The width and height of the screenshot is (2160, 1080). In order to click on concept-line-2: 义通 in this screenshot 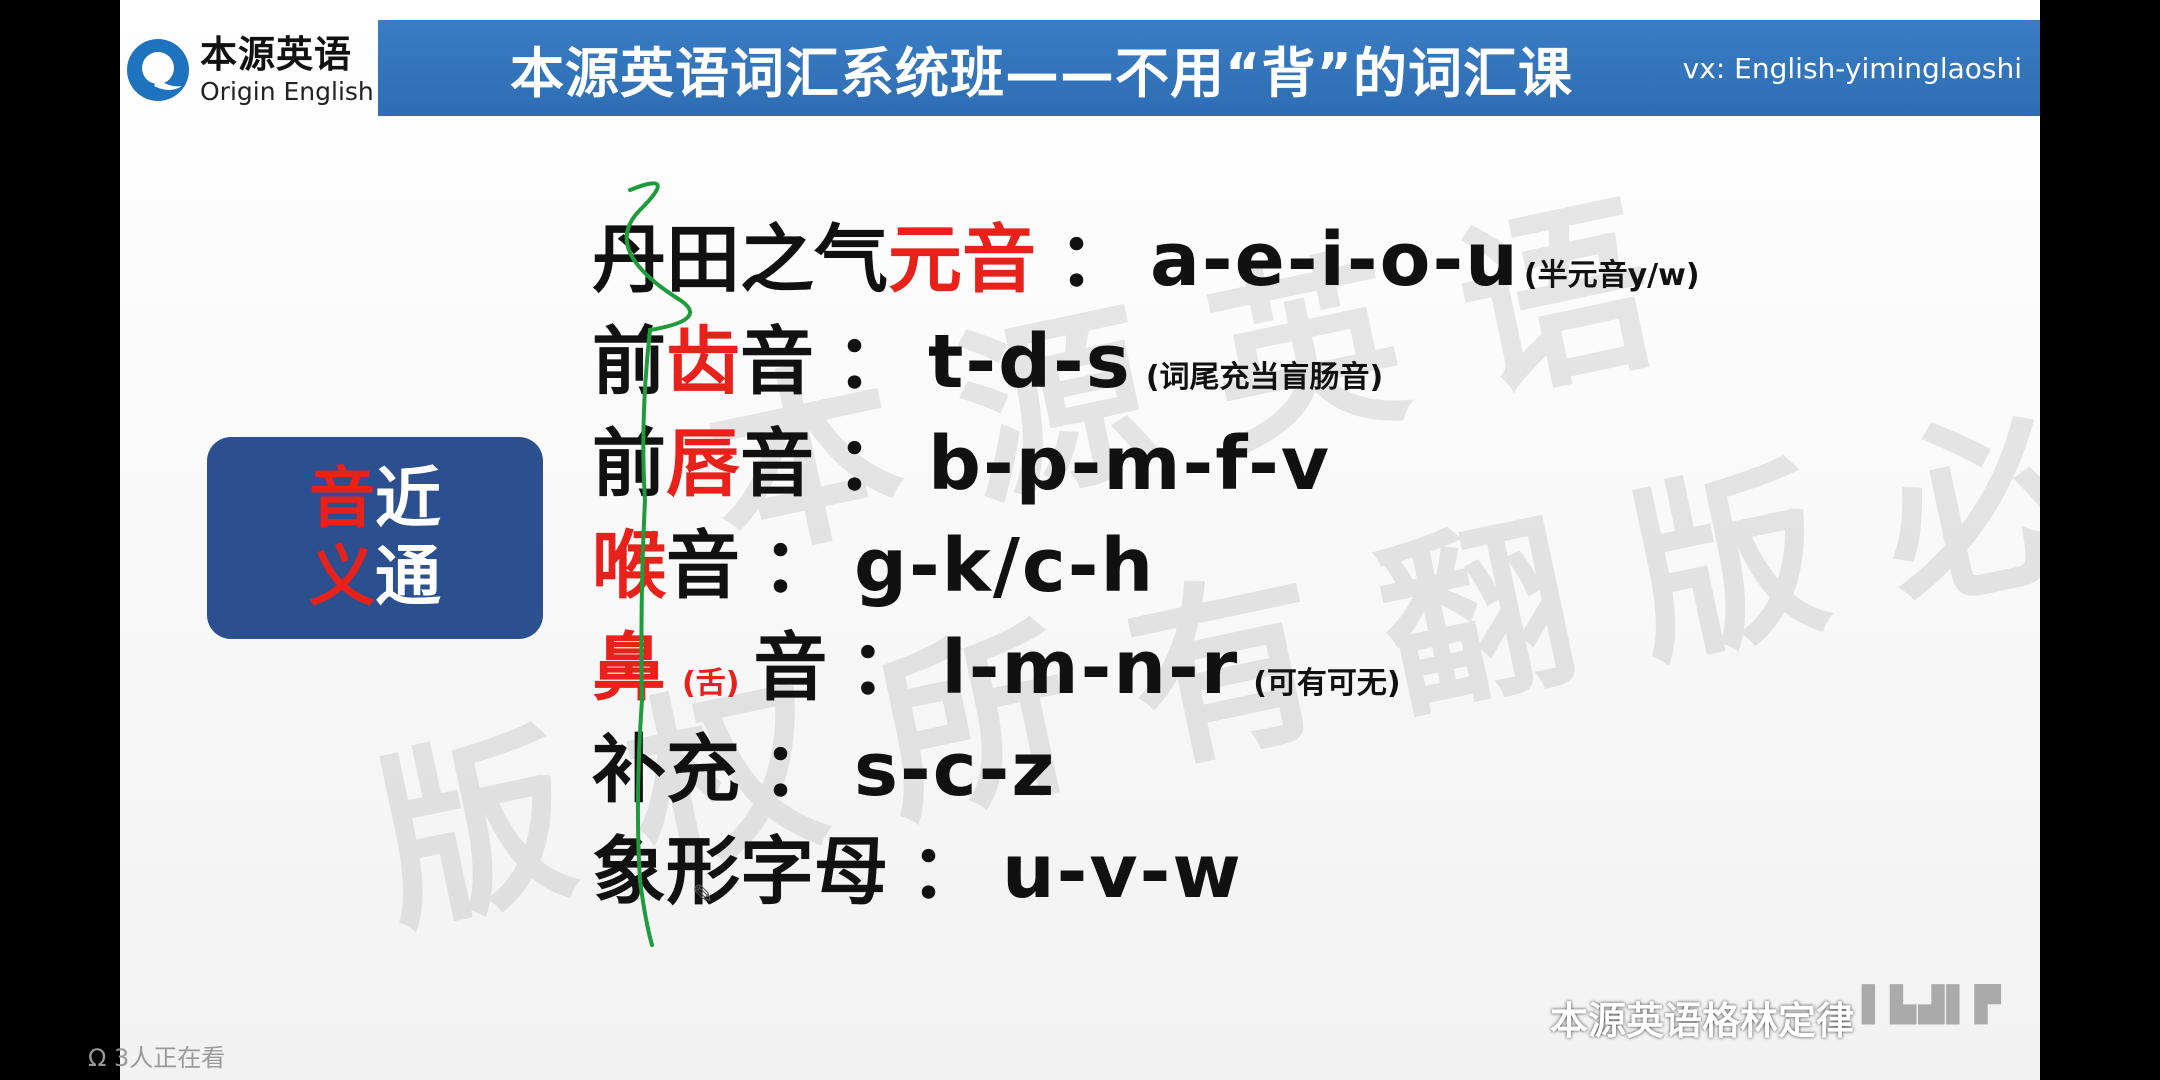, I will do `click(375, 577)`.